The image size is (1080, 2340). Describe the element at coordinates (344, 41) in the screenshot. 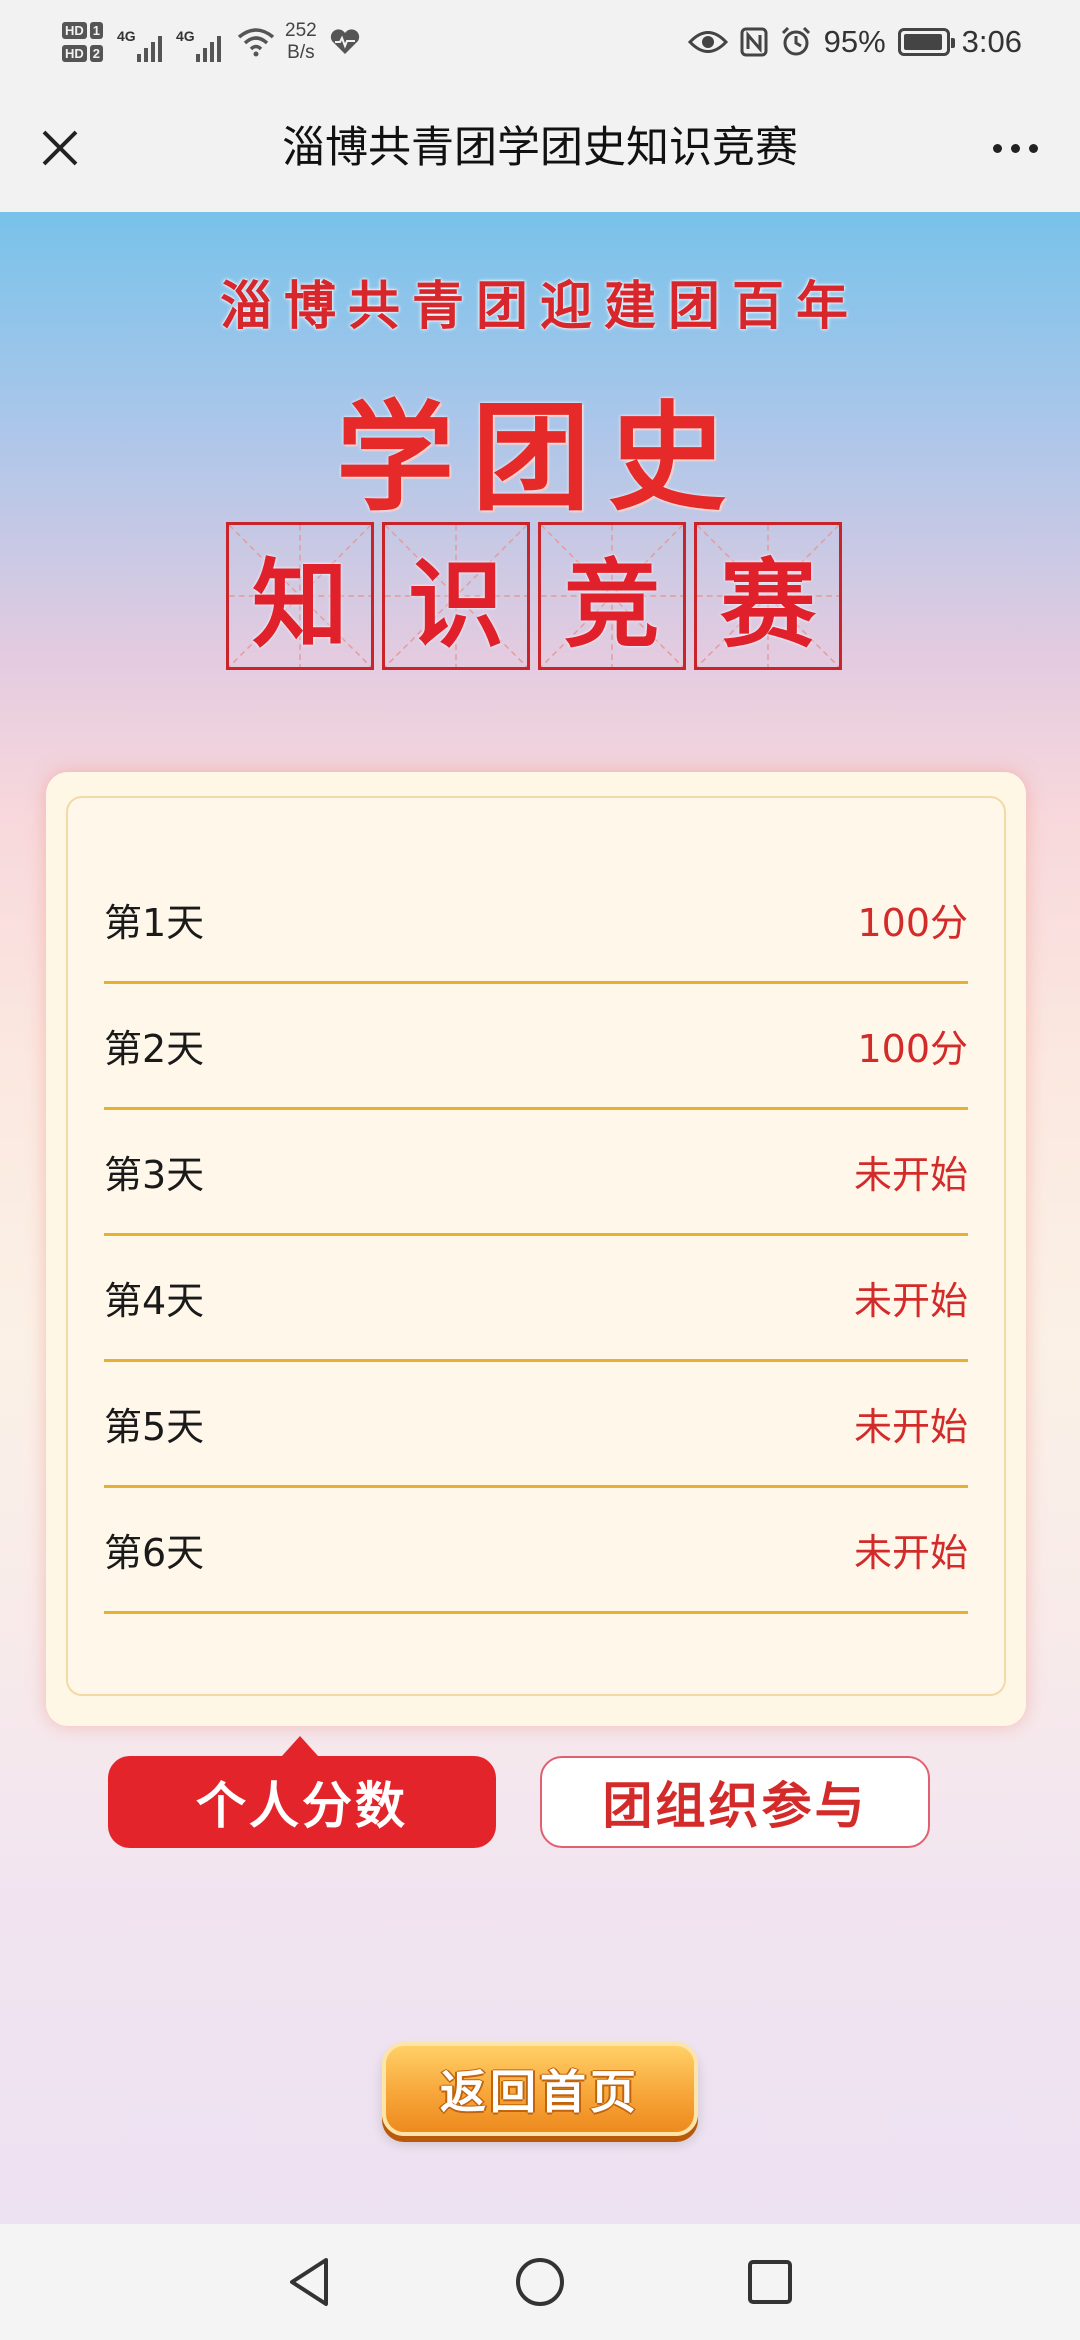

I see `health-heart-icon` at that location.